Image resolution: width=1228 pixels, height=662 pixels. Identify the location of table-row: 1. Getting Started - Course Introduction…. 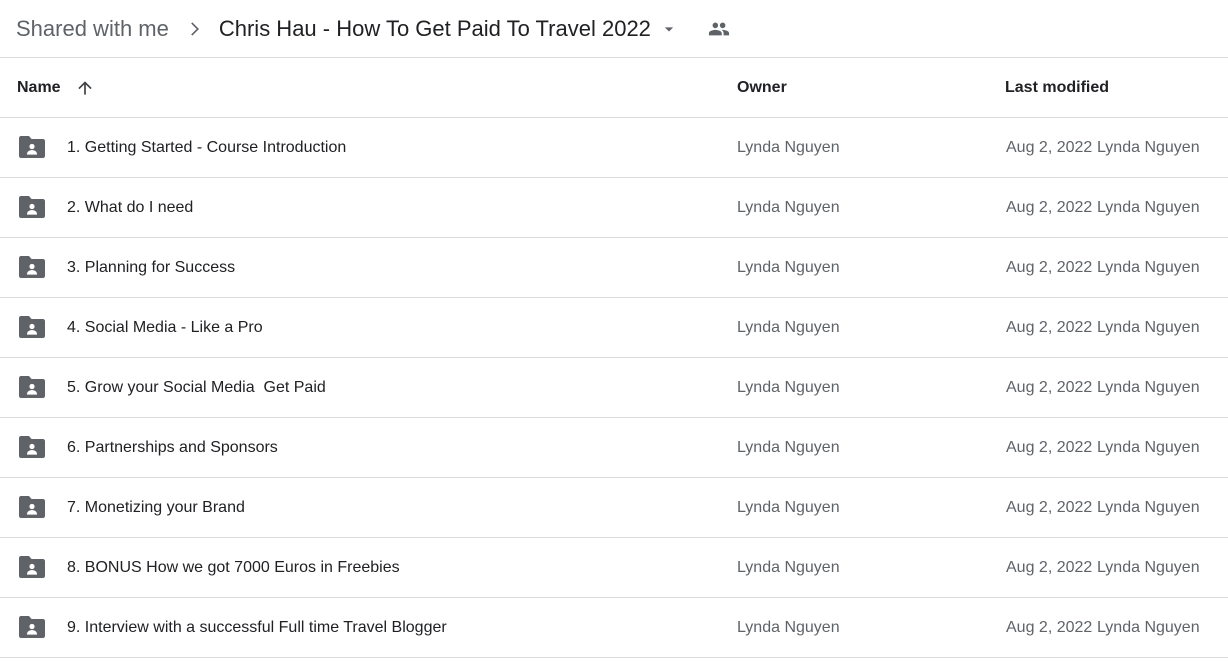
(614, 148).